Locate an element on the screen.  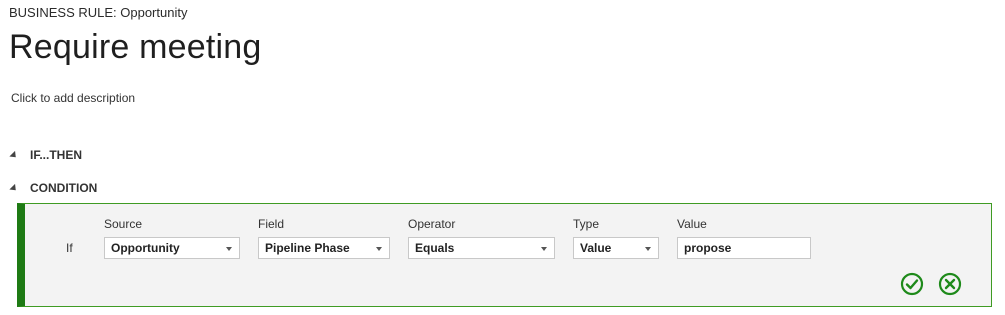
entity-label: BUSINESS RULE: Opportunity is located at coordinates (98, 12).